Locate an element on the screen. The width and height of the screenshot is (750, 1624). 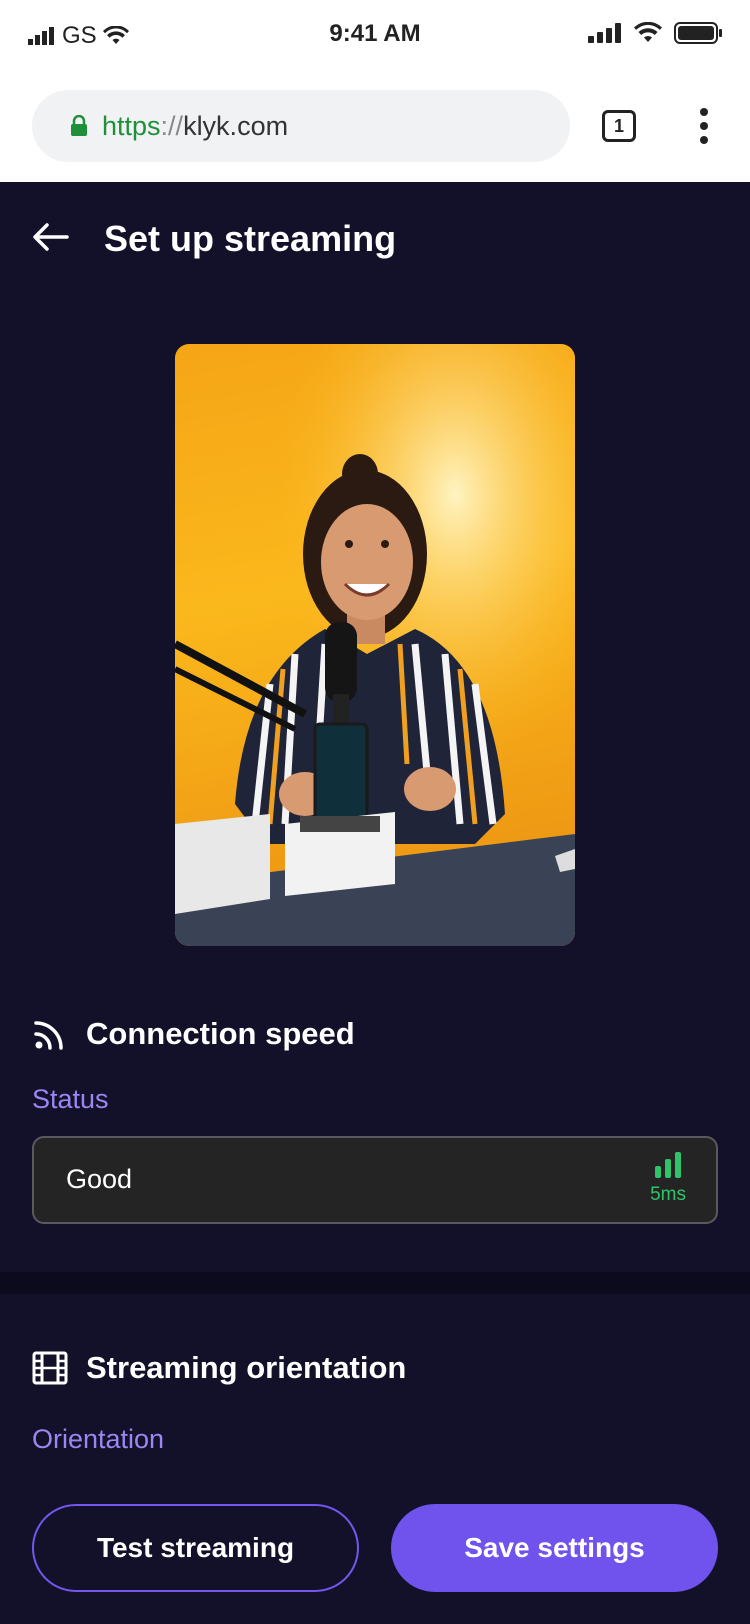
signal-strength-icon is located at coordinates (668, 1165).